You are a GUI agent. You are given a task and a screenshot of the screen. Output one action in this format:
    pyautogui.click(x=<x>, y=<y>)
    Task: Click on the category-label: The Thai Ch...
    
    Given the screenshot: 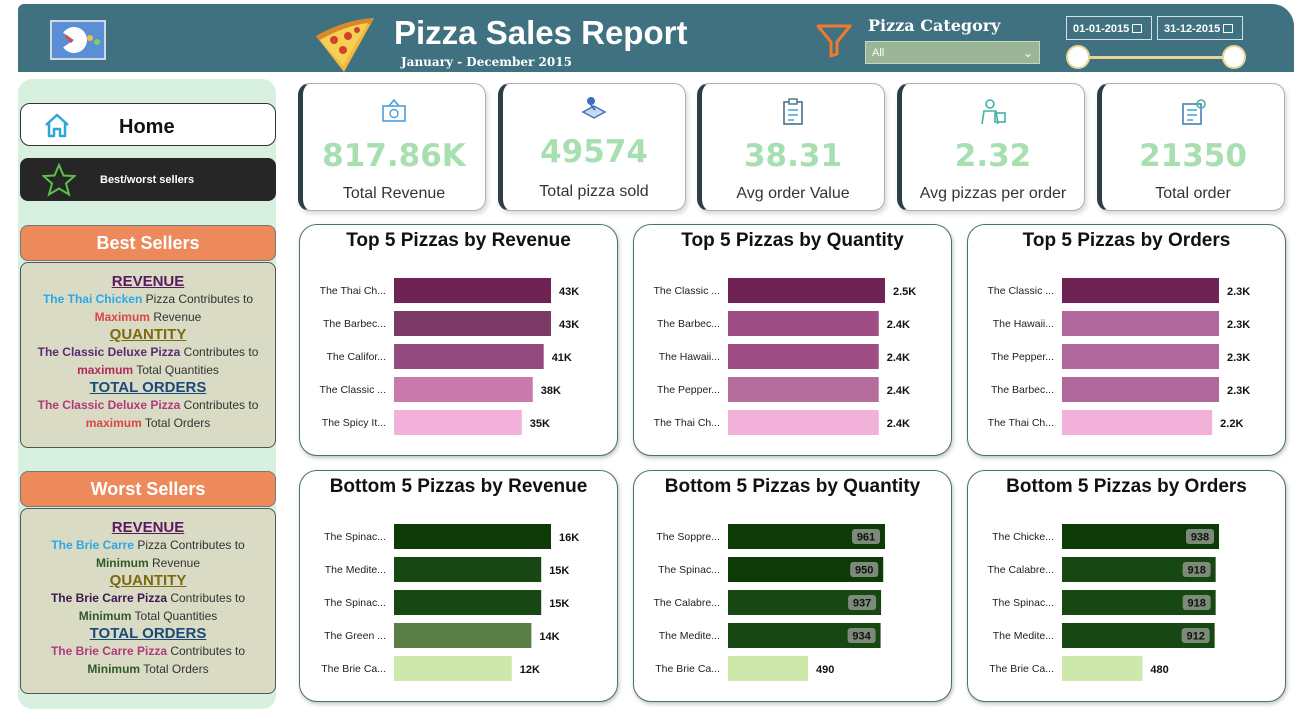 What is the action you would take?
    pyautogui.click(x=353, y=291)
    